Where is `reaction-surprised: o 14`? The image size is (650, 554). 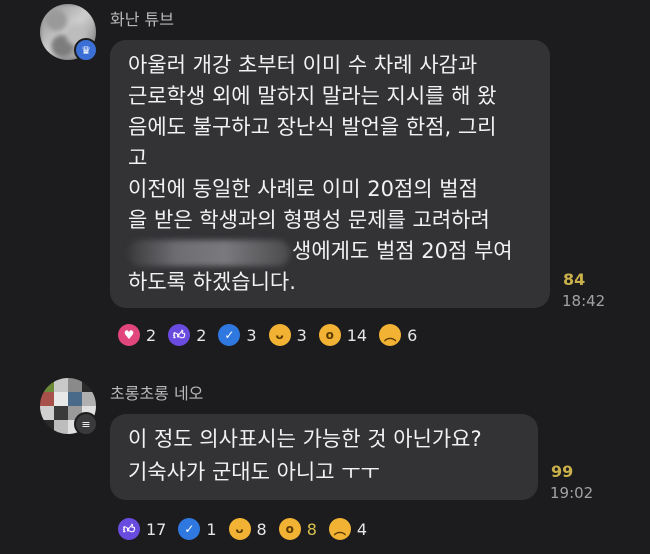
reaction-surprised: o 14 is located at coordinates (343, 335).